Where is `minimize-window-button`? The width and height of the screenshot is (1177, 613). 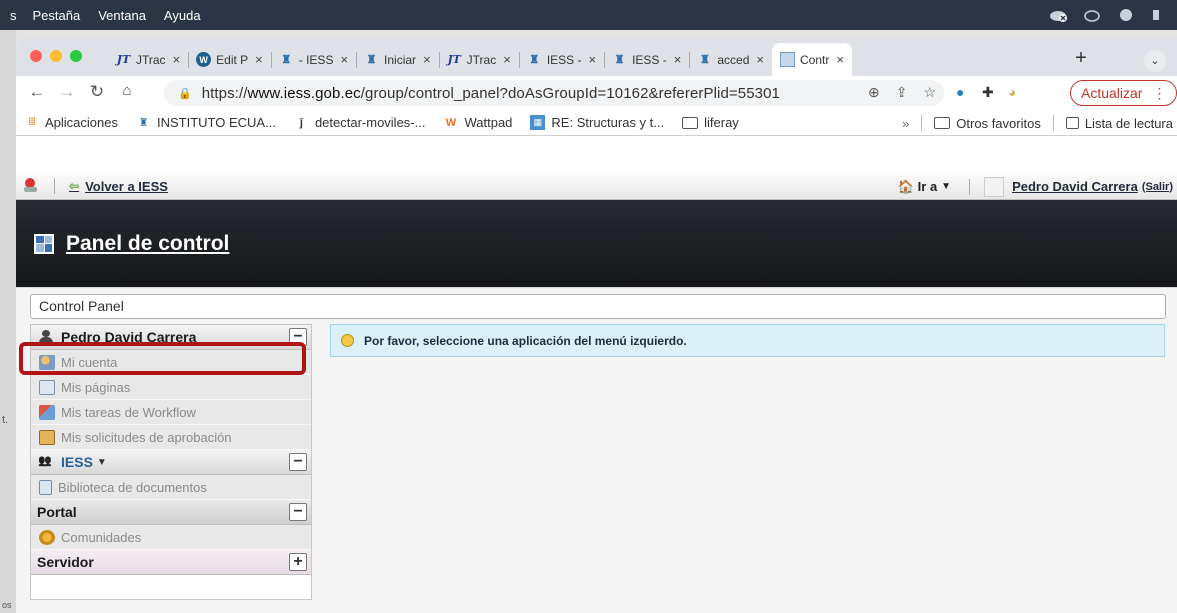 minimize-window-button is located at coordinates (56, 56).